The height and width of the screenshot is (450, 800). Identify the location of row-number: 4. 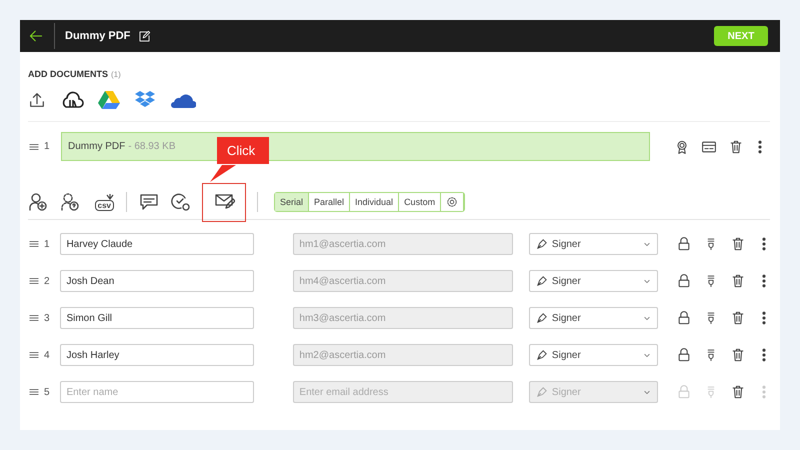
(47, 355).